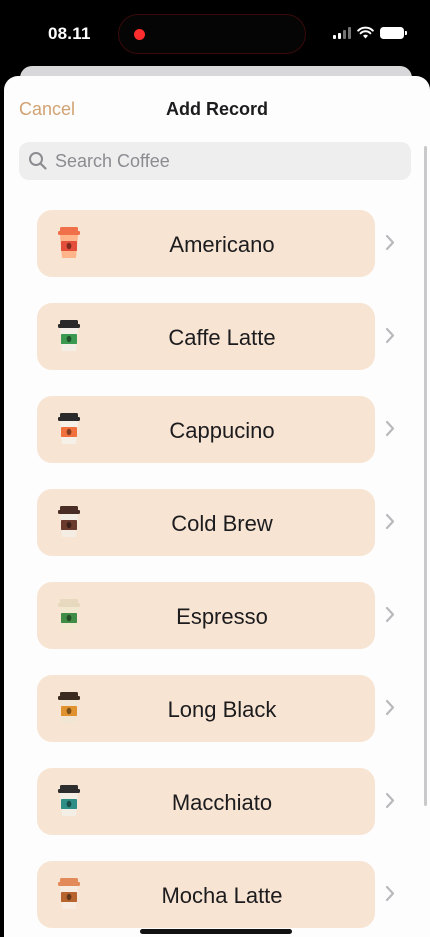 This screenshot has height=937, width=430. I want to click on coffee-name: Espresso, so click(222, 616).